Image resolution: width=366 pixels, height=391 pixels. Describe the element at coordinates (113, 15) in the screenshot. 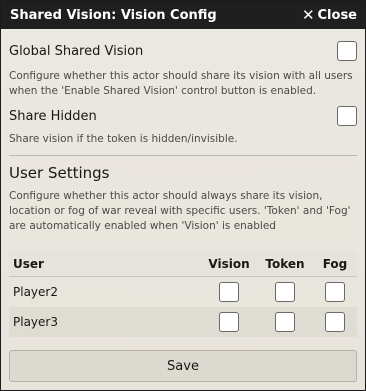

I see `window-title: Shared Vision: Vision Config` at that location.